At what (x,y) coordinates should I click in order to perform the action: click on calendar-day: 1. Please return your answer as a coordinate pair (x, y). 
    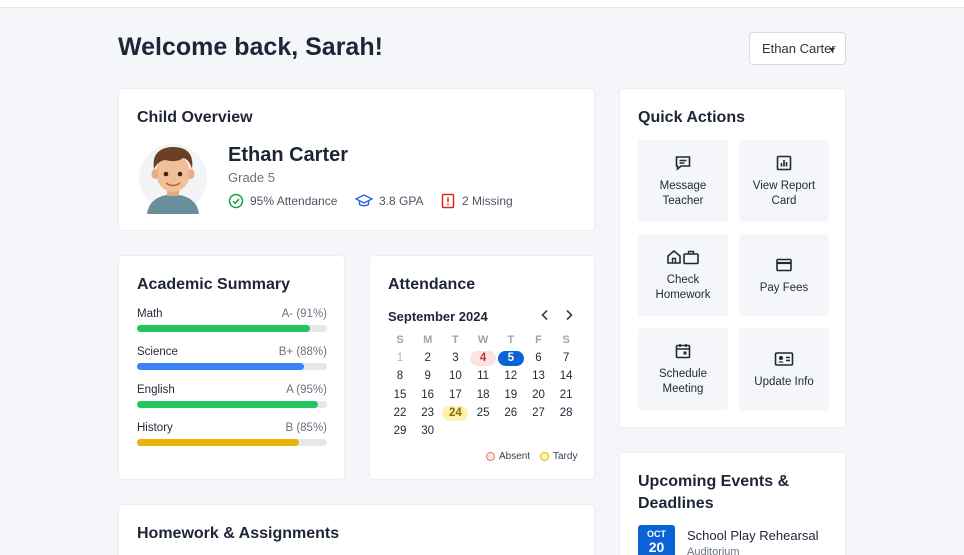
    Looking at the image, I should click on (400, 358).